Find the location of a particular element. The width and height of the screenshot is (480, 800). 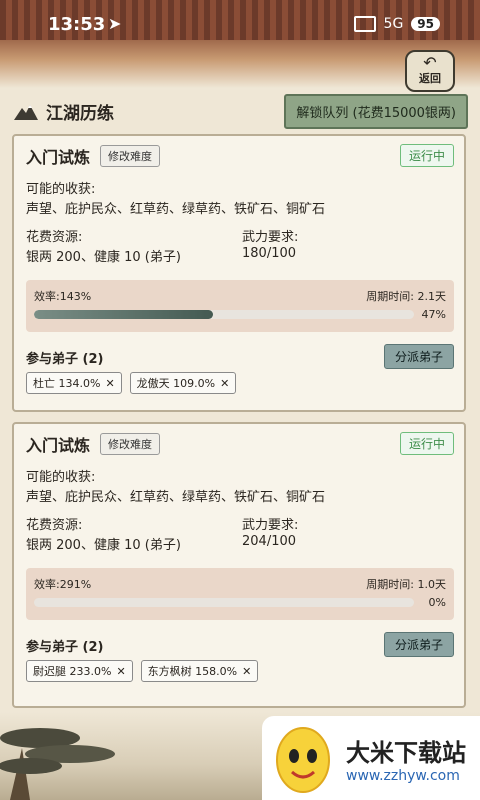

watermark-title: 大米下载站 is located at coordinates (406, 752).